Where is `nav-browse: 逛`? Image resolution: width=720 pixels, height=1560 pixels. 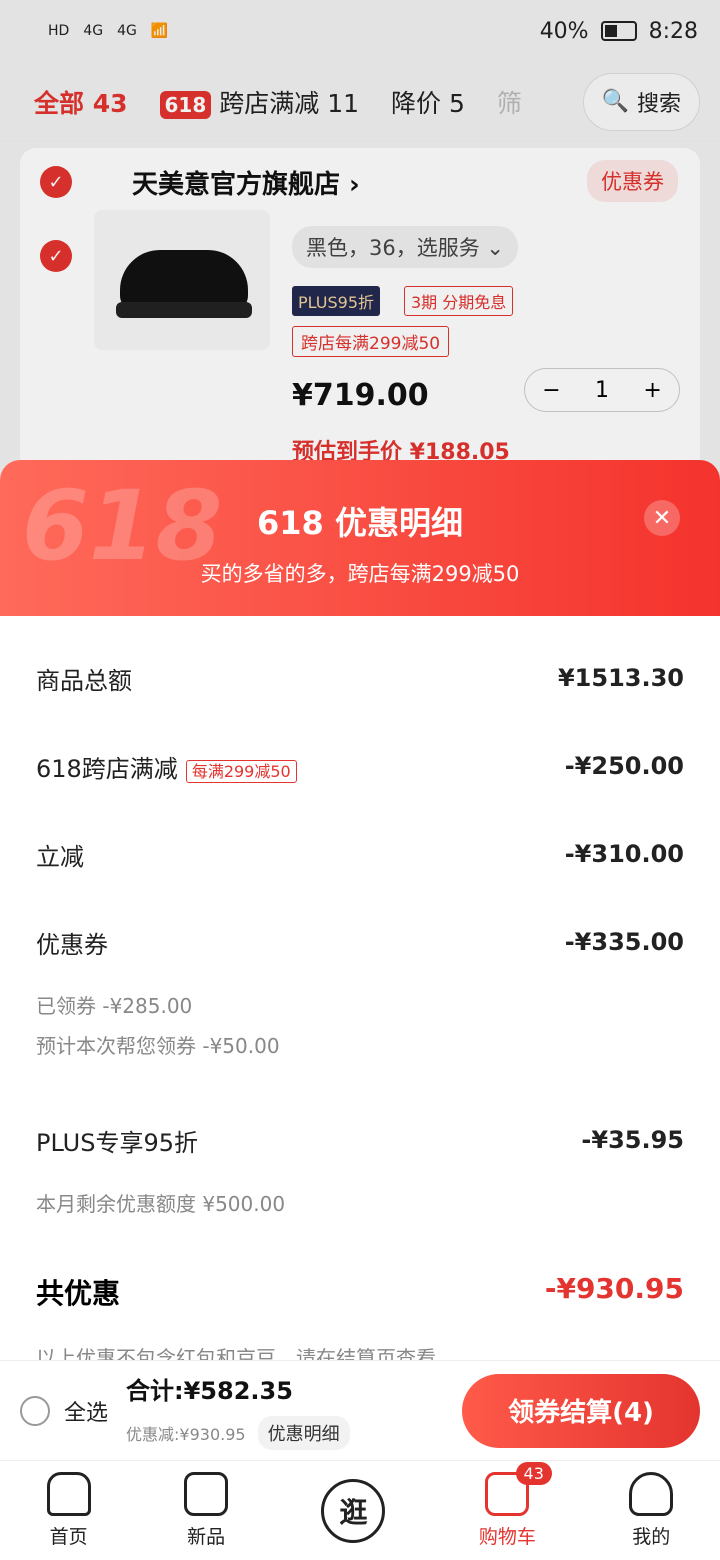 nav-browse: 逛 is located at coordinates (353, 1510).